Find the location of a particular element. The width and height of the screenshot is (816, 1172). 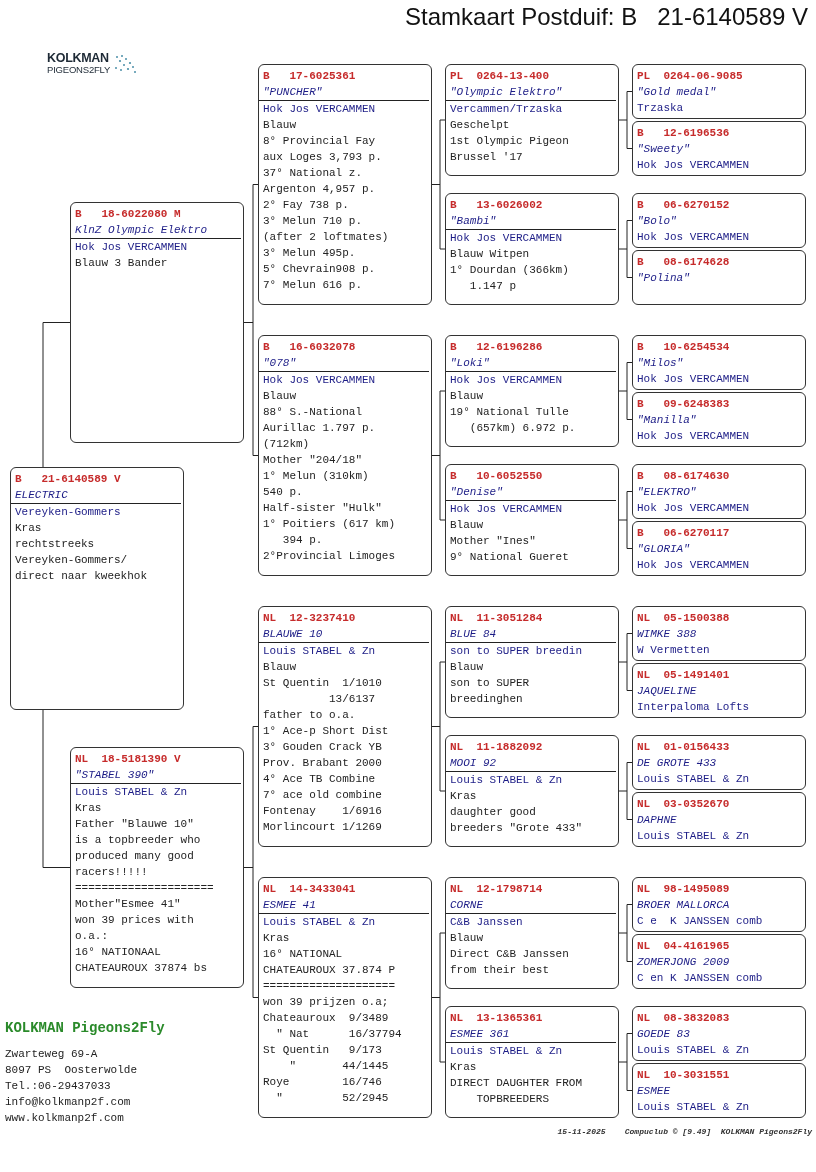

ring-number: NL 98-1495089 is located at coordinates (683, 889).